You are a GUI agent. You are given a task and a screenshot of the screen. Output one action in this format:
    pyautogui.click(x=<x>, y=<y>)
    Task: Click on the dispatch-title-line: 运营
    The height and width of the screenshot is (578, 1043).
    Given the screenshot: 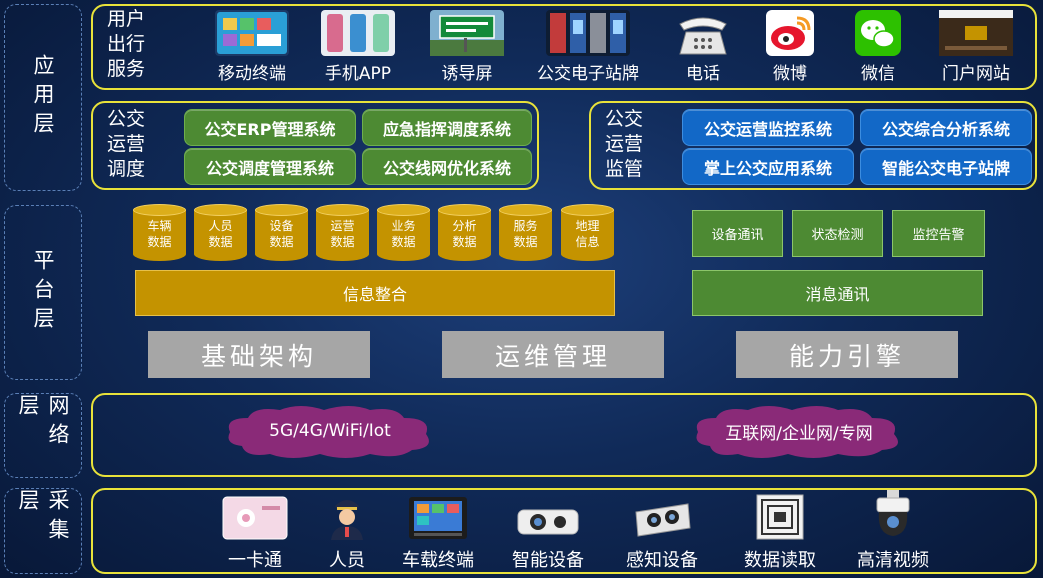 What is the action you would take?
    pyautogui.click(x=126, y=144)
    